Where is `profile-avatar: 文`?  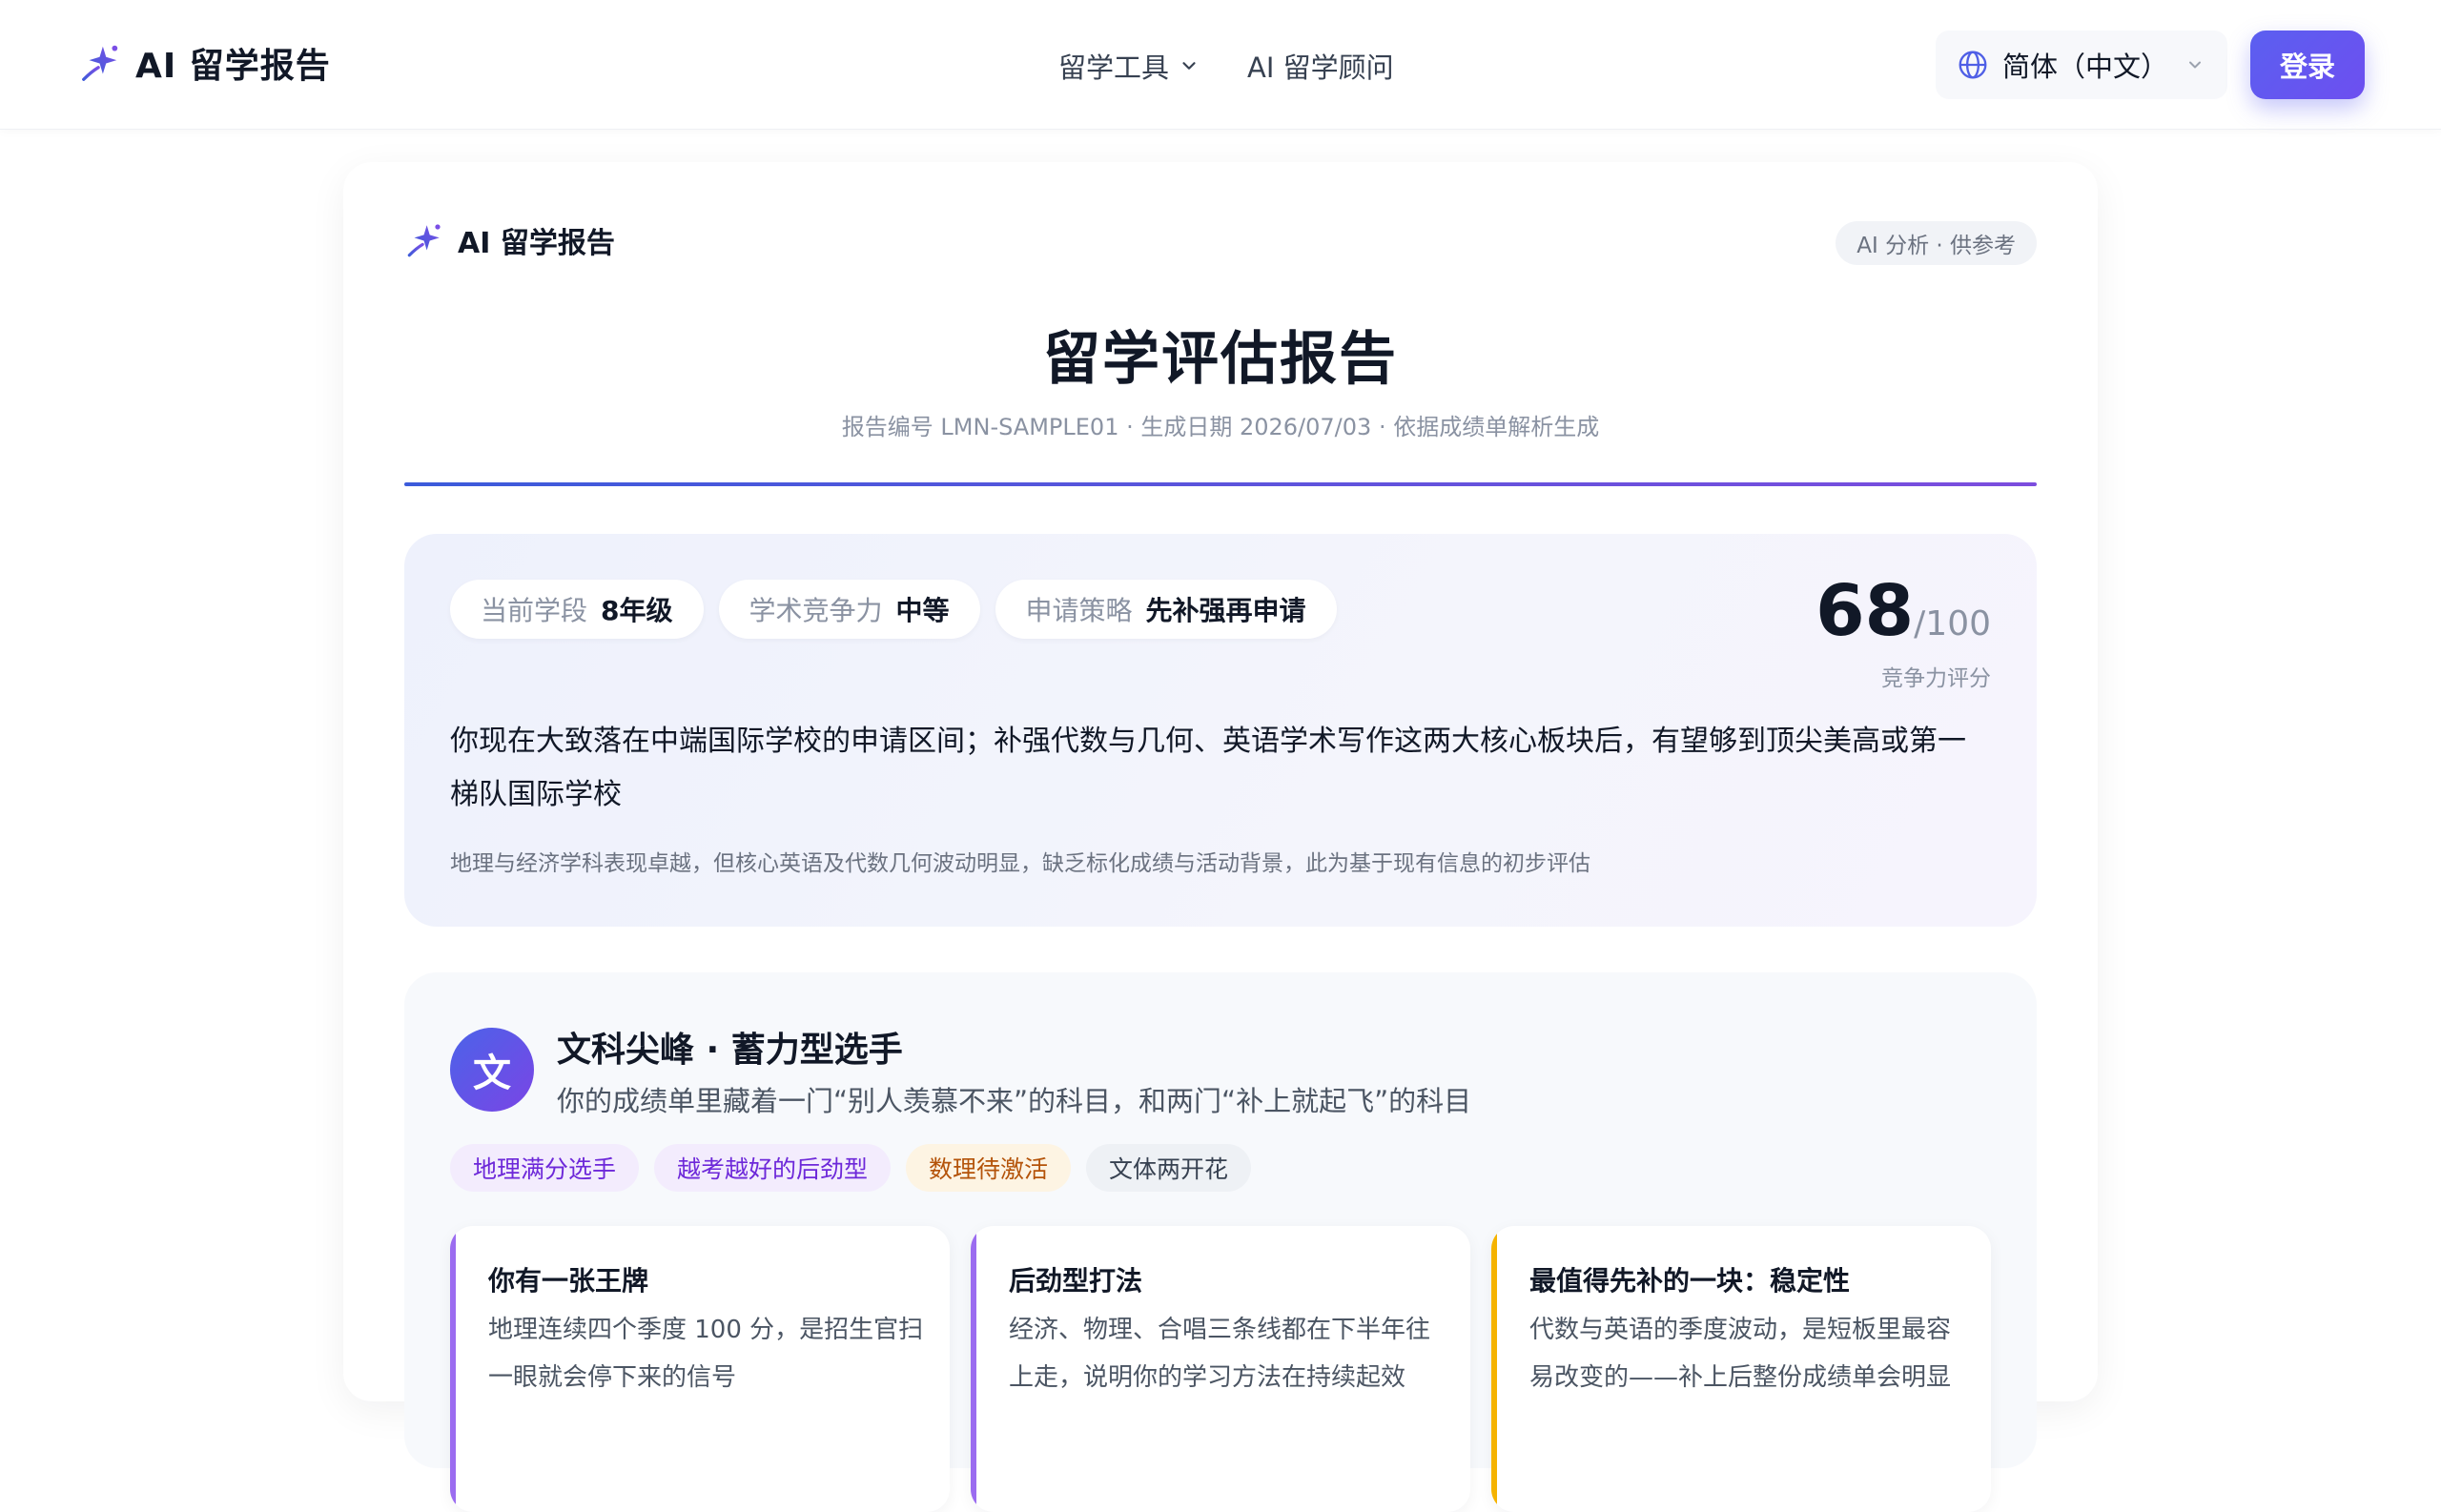 profile-avatar: 文 is located at coordinates (492, 1070).